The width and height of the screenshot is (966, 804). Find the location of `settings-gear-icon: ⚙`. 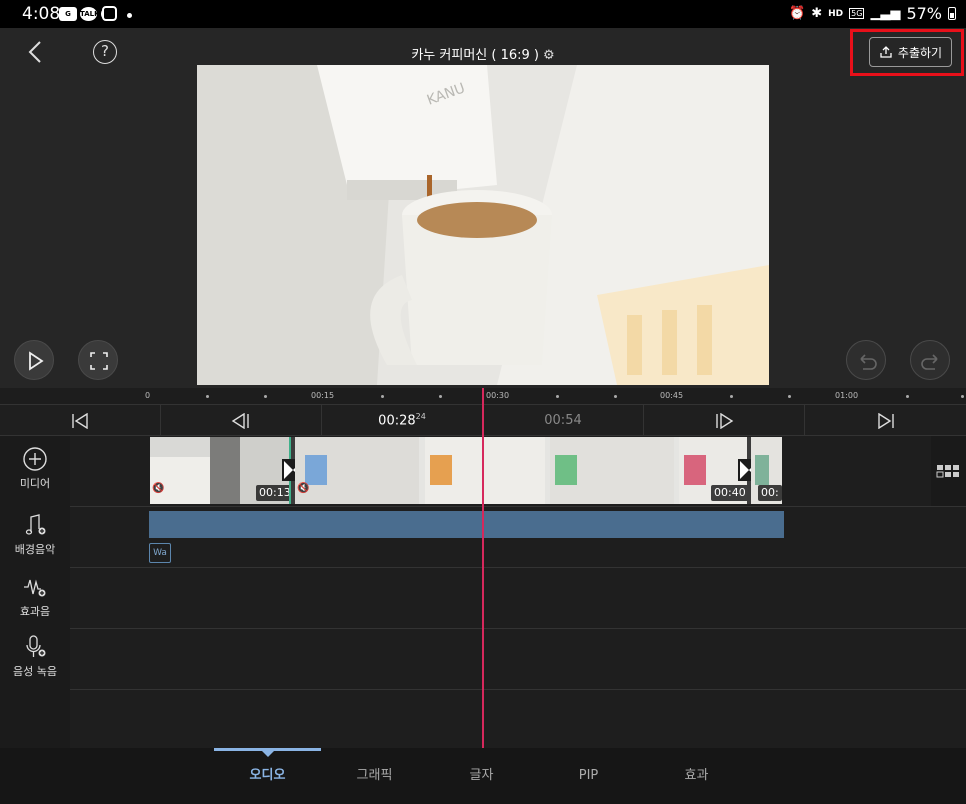

settings-gear-icon: ⚙ is located at coordinates (549, 55).